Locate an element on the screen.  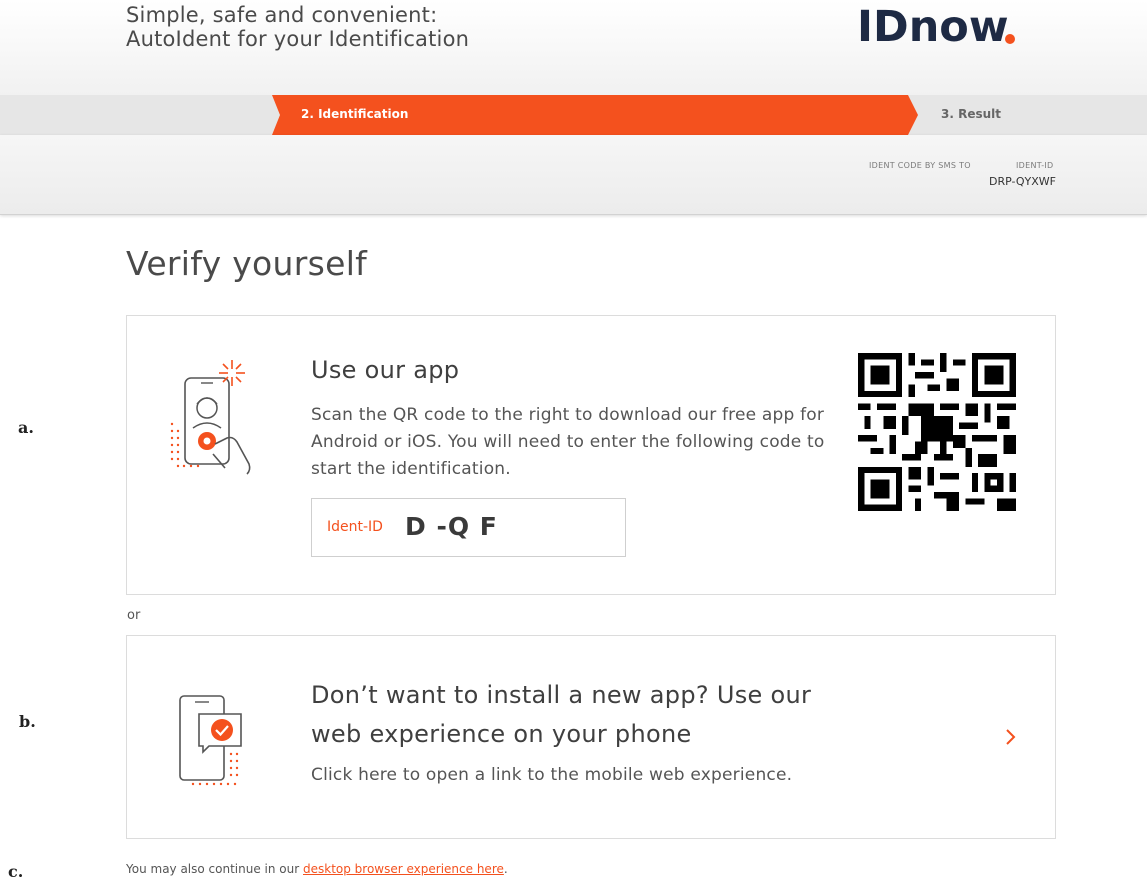
footer-text-after: . is located at coordinates (505, 869).